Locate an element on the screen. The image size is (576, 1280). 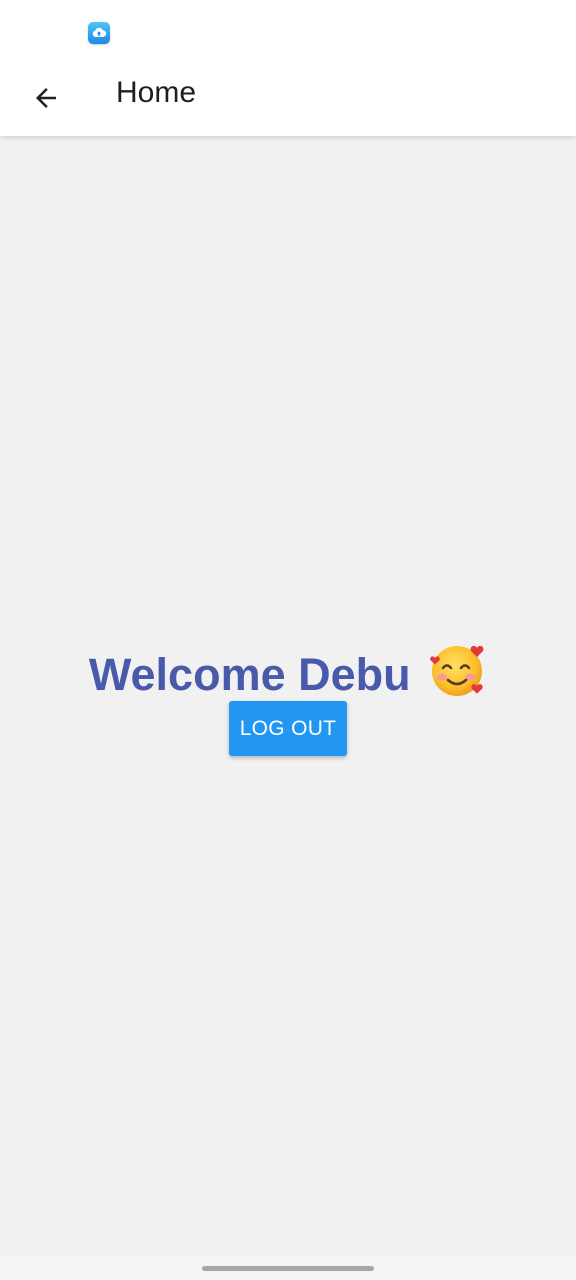
navigation-bar is located at coordinates (288, 1268).